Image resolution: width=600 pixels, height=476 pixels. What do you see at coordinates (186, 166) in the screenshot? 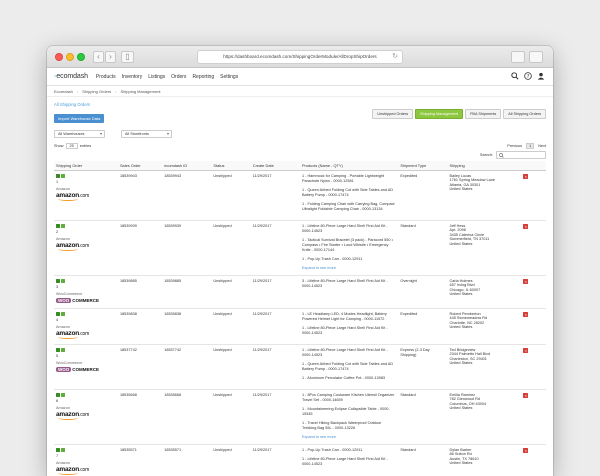
I see `column-header-ecomdash-id: ecomdash ID` at bounding box center [186, 166].